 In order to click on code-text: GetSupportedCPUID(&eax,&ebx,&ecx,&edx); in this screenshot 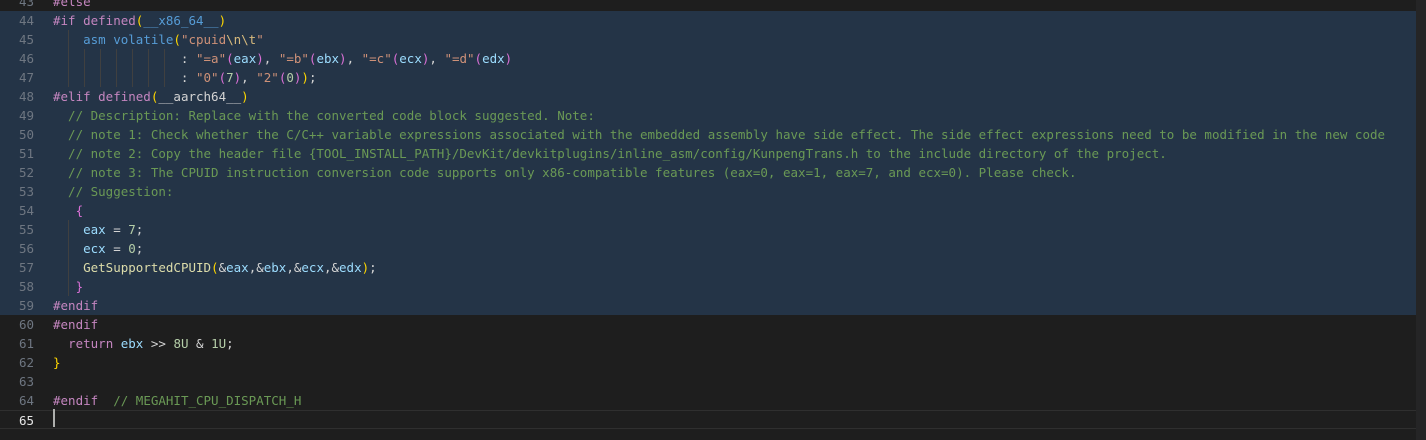, I will do `click(215, 267)`.